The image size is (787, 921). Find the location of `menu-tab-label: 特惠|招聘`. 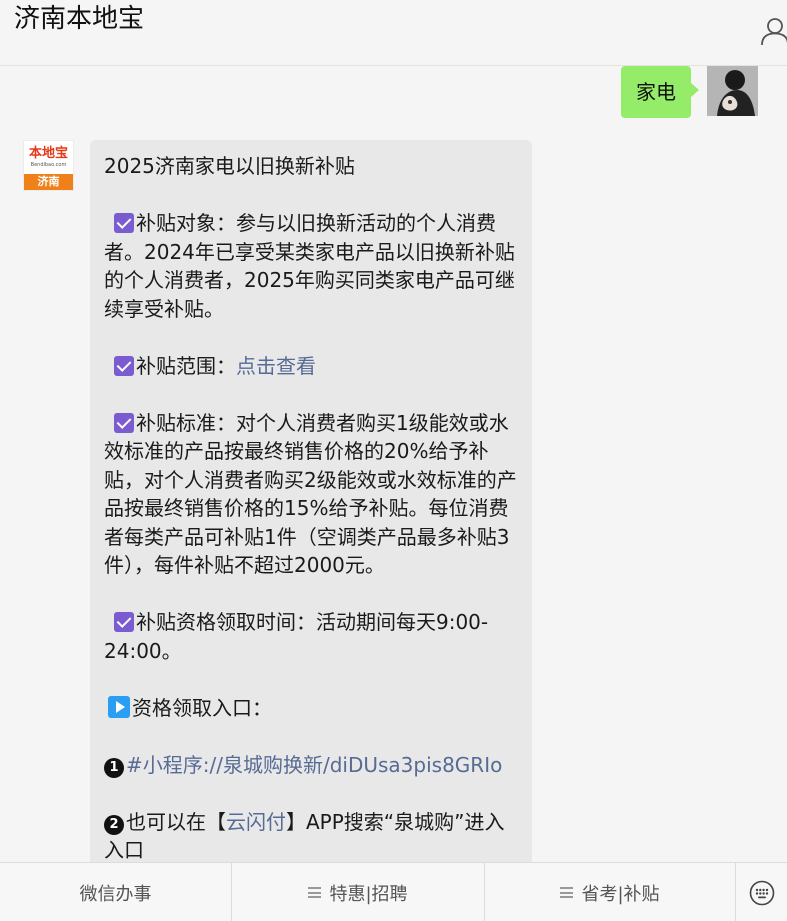

menu-tab-label: 特惠|招聘 is located at coordinates (368, 894).